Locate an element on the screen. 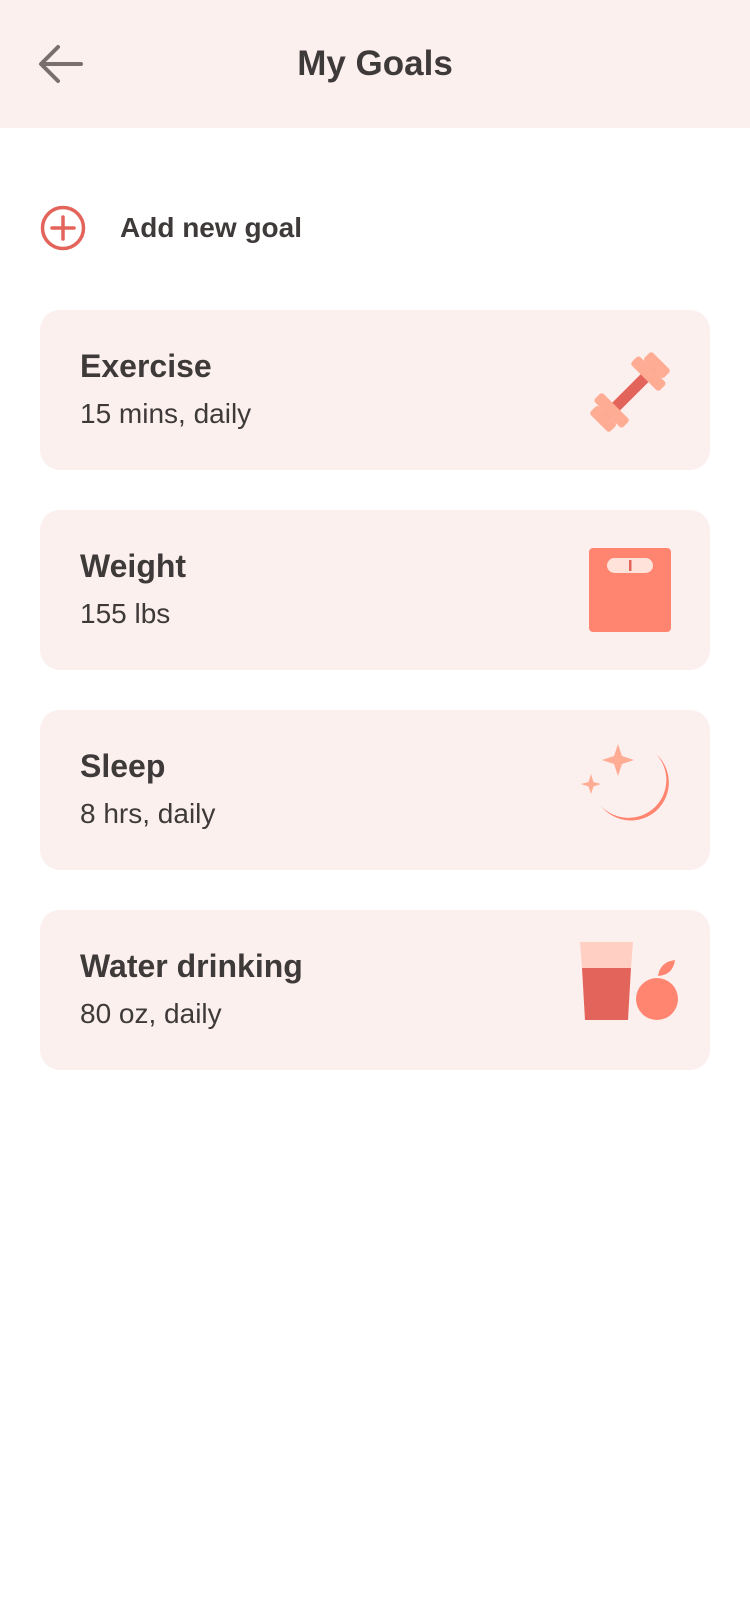 The image size is (750, 1624). goal-card-water-drinking: Water drinking 80 oz, daily is located at coordinates (375, 990).